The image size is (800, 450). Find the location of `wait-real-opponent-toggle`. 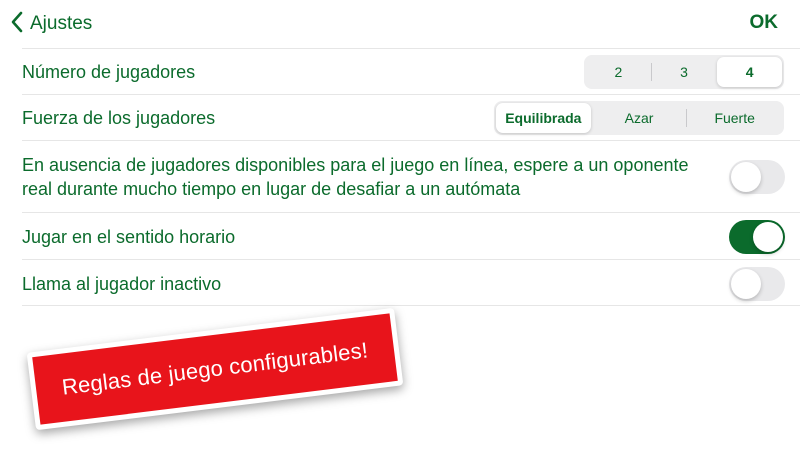

wait-real-opponent-toggle is located at coordinates (757, 177).